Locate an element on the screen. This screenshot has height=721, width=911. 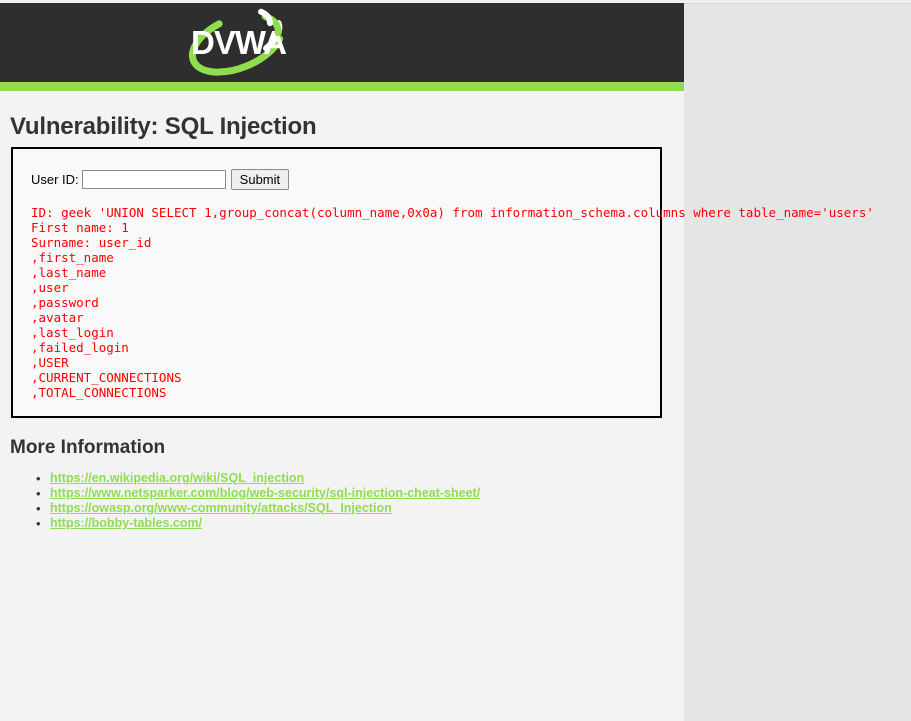
page-title: Vulnerability: SQL Injection is located at coordinates (163, 126).